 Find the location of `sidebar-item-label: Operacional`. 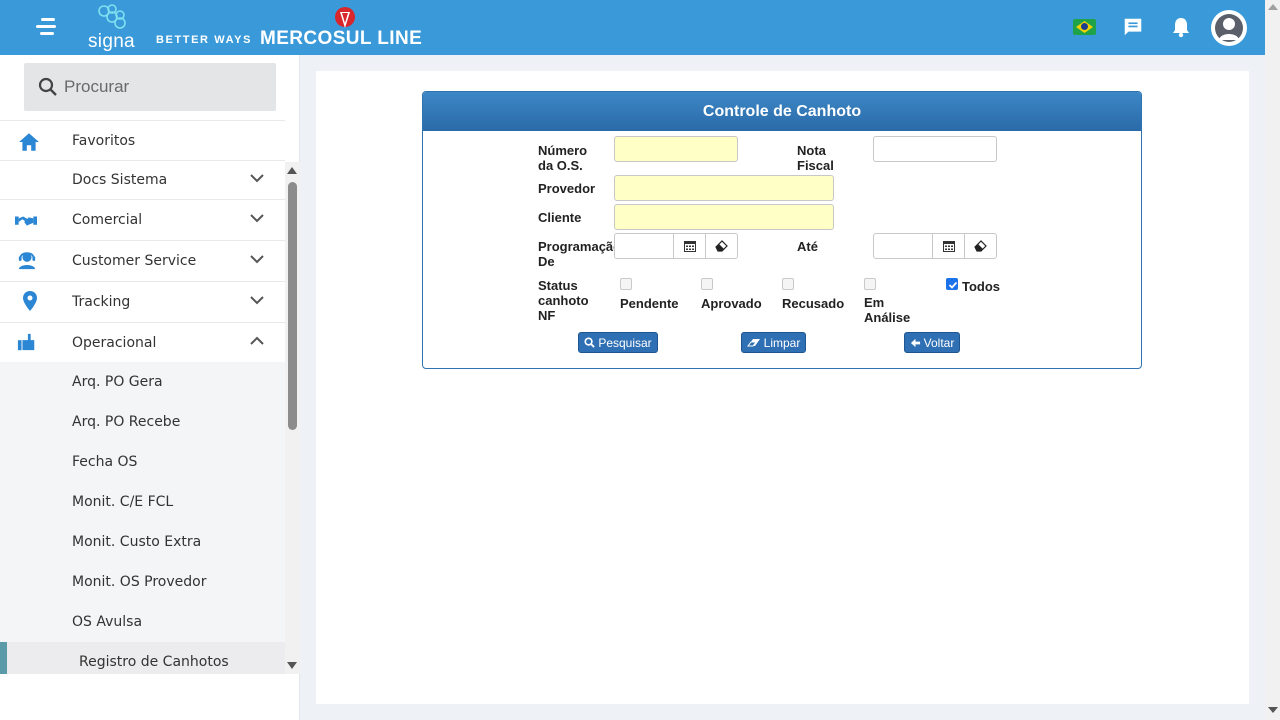

sidebar-item-label: Operacional is located at coordinates (114, 343).